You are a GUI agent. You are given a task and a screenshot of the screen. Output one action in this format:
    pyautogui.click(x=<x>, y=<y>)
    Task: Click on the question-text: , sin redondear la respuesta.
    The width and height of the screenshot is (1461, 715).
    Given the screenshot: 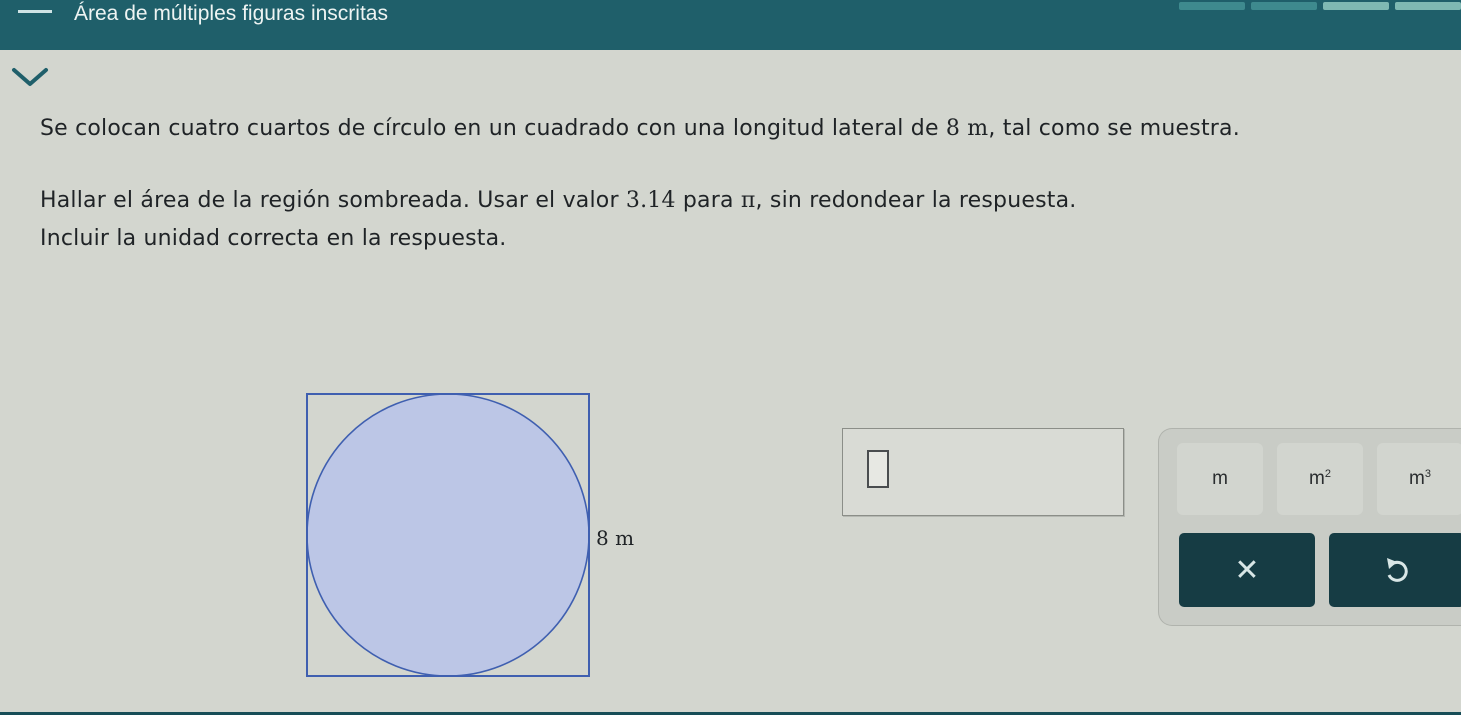 What is the action you would take?
    pyautogui.click(x=916, y=200)
    